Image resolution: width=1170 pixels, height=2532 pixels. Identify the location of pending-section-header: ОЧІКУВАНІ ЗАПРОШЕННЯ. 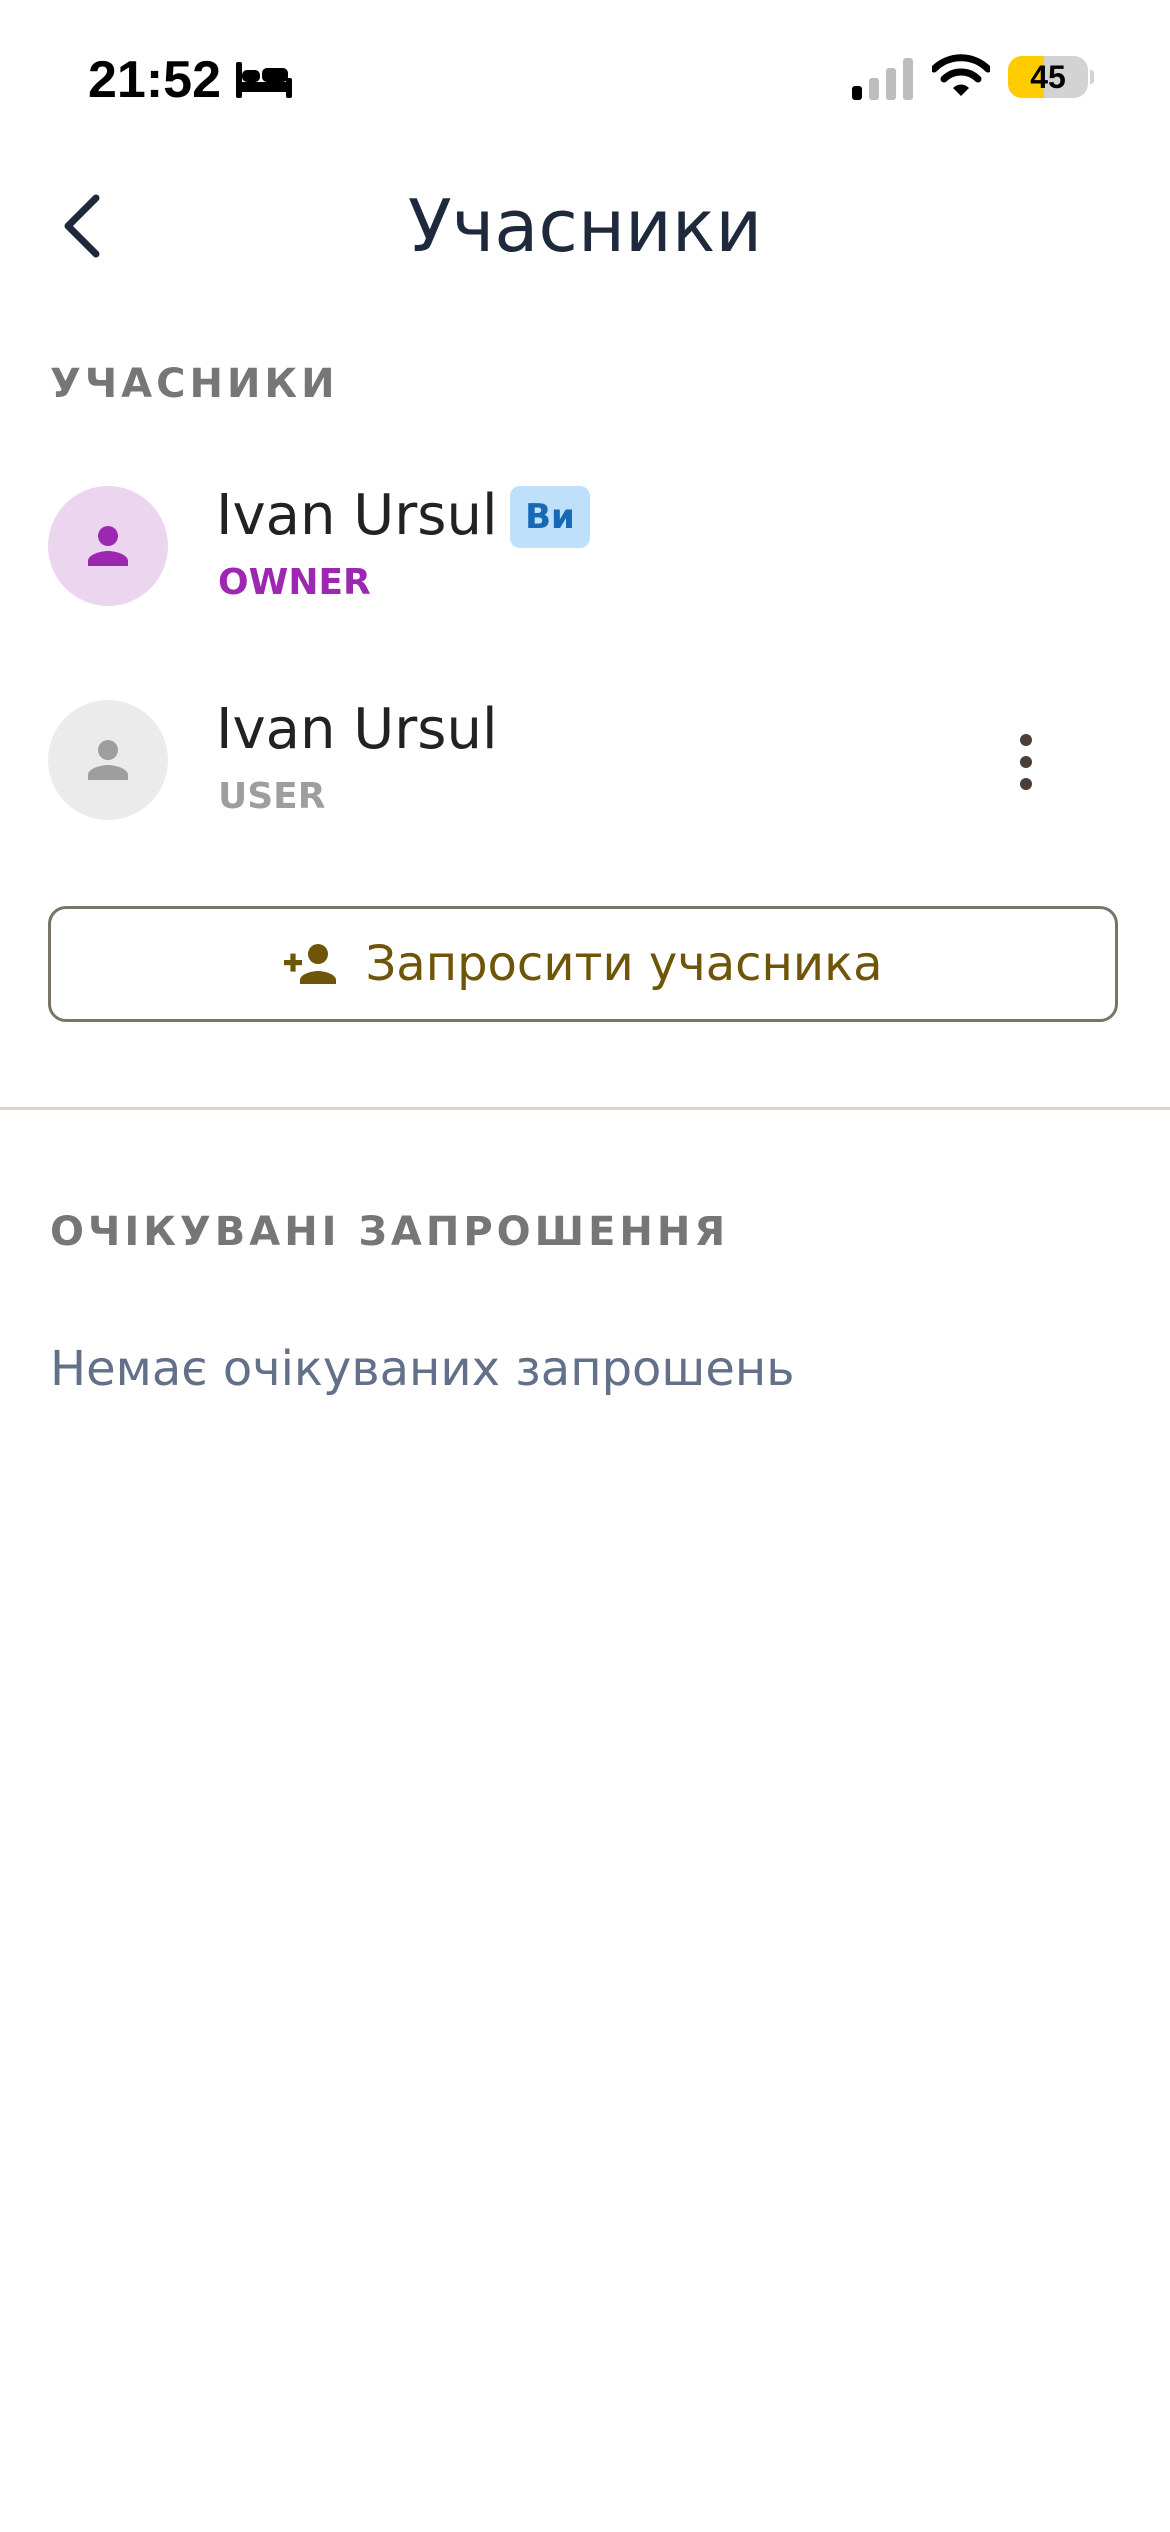
(390, 1232).